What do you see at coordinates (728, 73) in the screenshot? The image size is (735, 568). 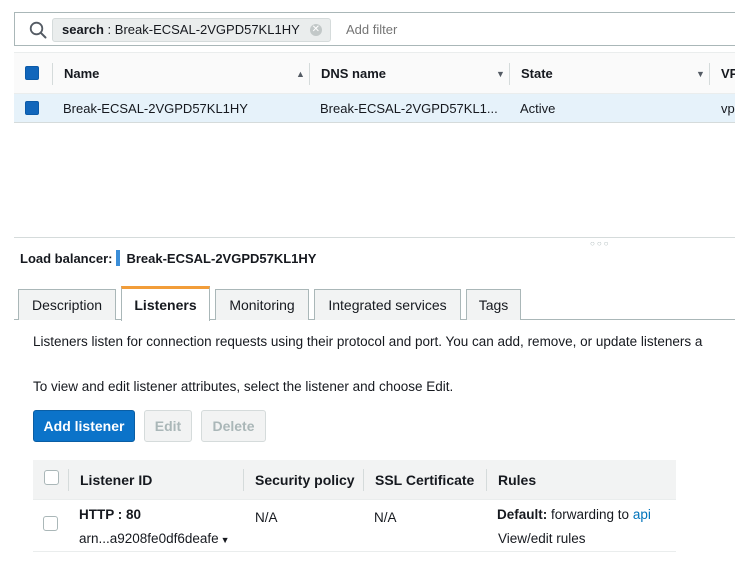 I see `column-header-vpc: VP` at bounding box center [728, 73].